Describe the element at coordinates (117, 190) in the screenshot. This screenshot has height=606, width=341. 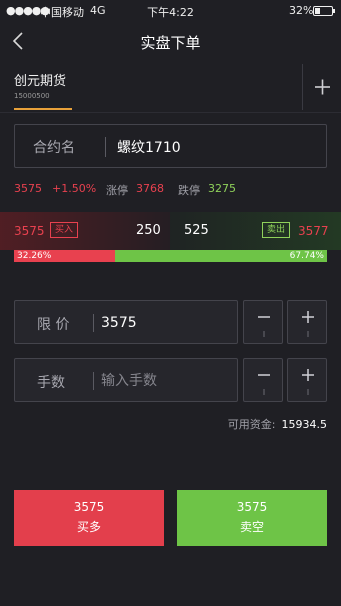
I see `limit-up-label: 涨停` at that location.